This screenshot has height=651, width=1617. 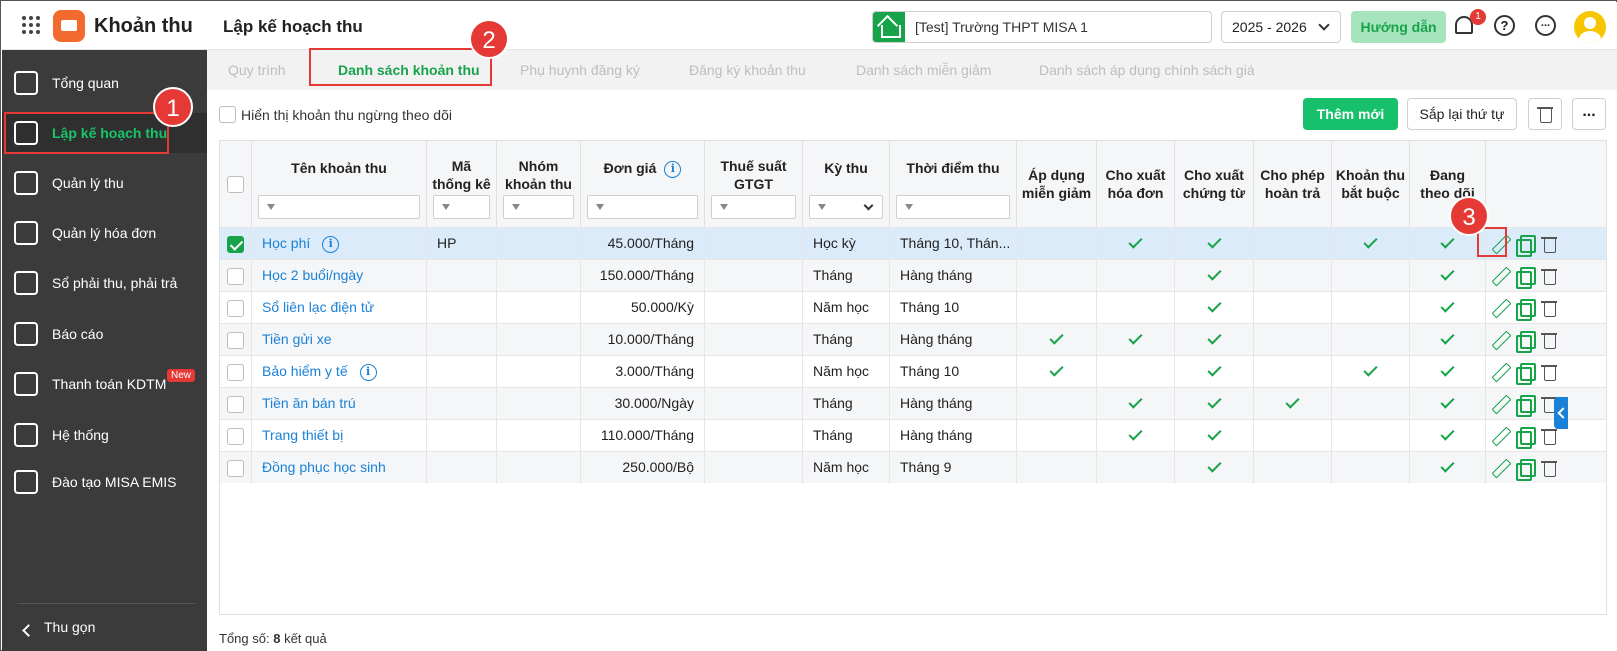 I want to click on add-new-button: Thêm mới, so click(x=1350, y=114).